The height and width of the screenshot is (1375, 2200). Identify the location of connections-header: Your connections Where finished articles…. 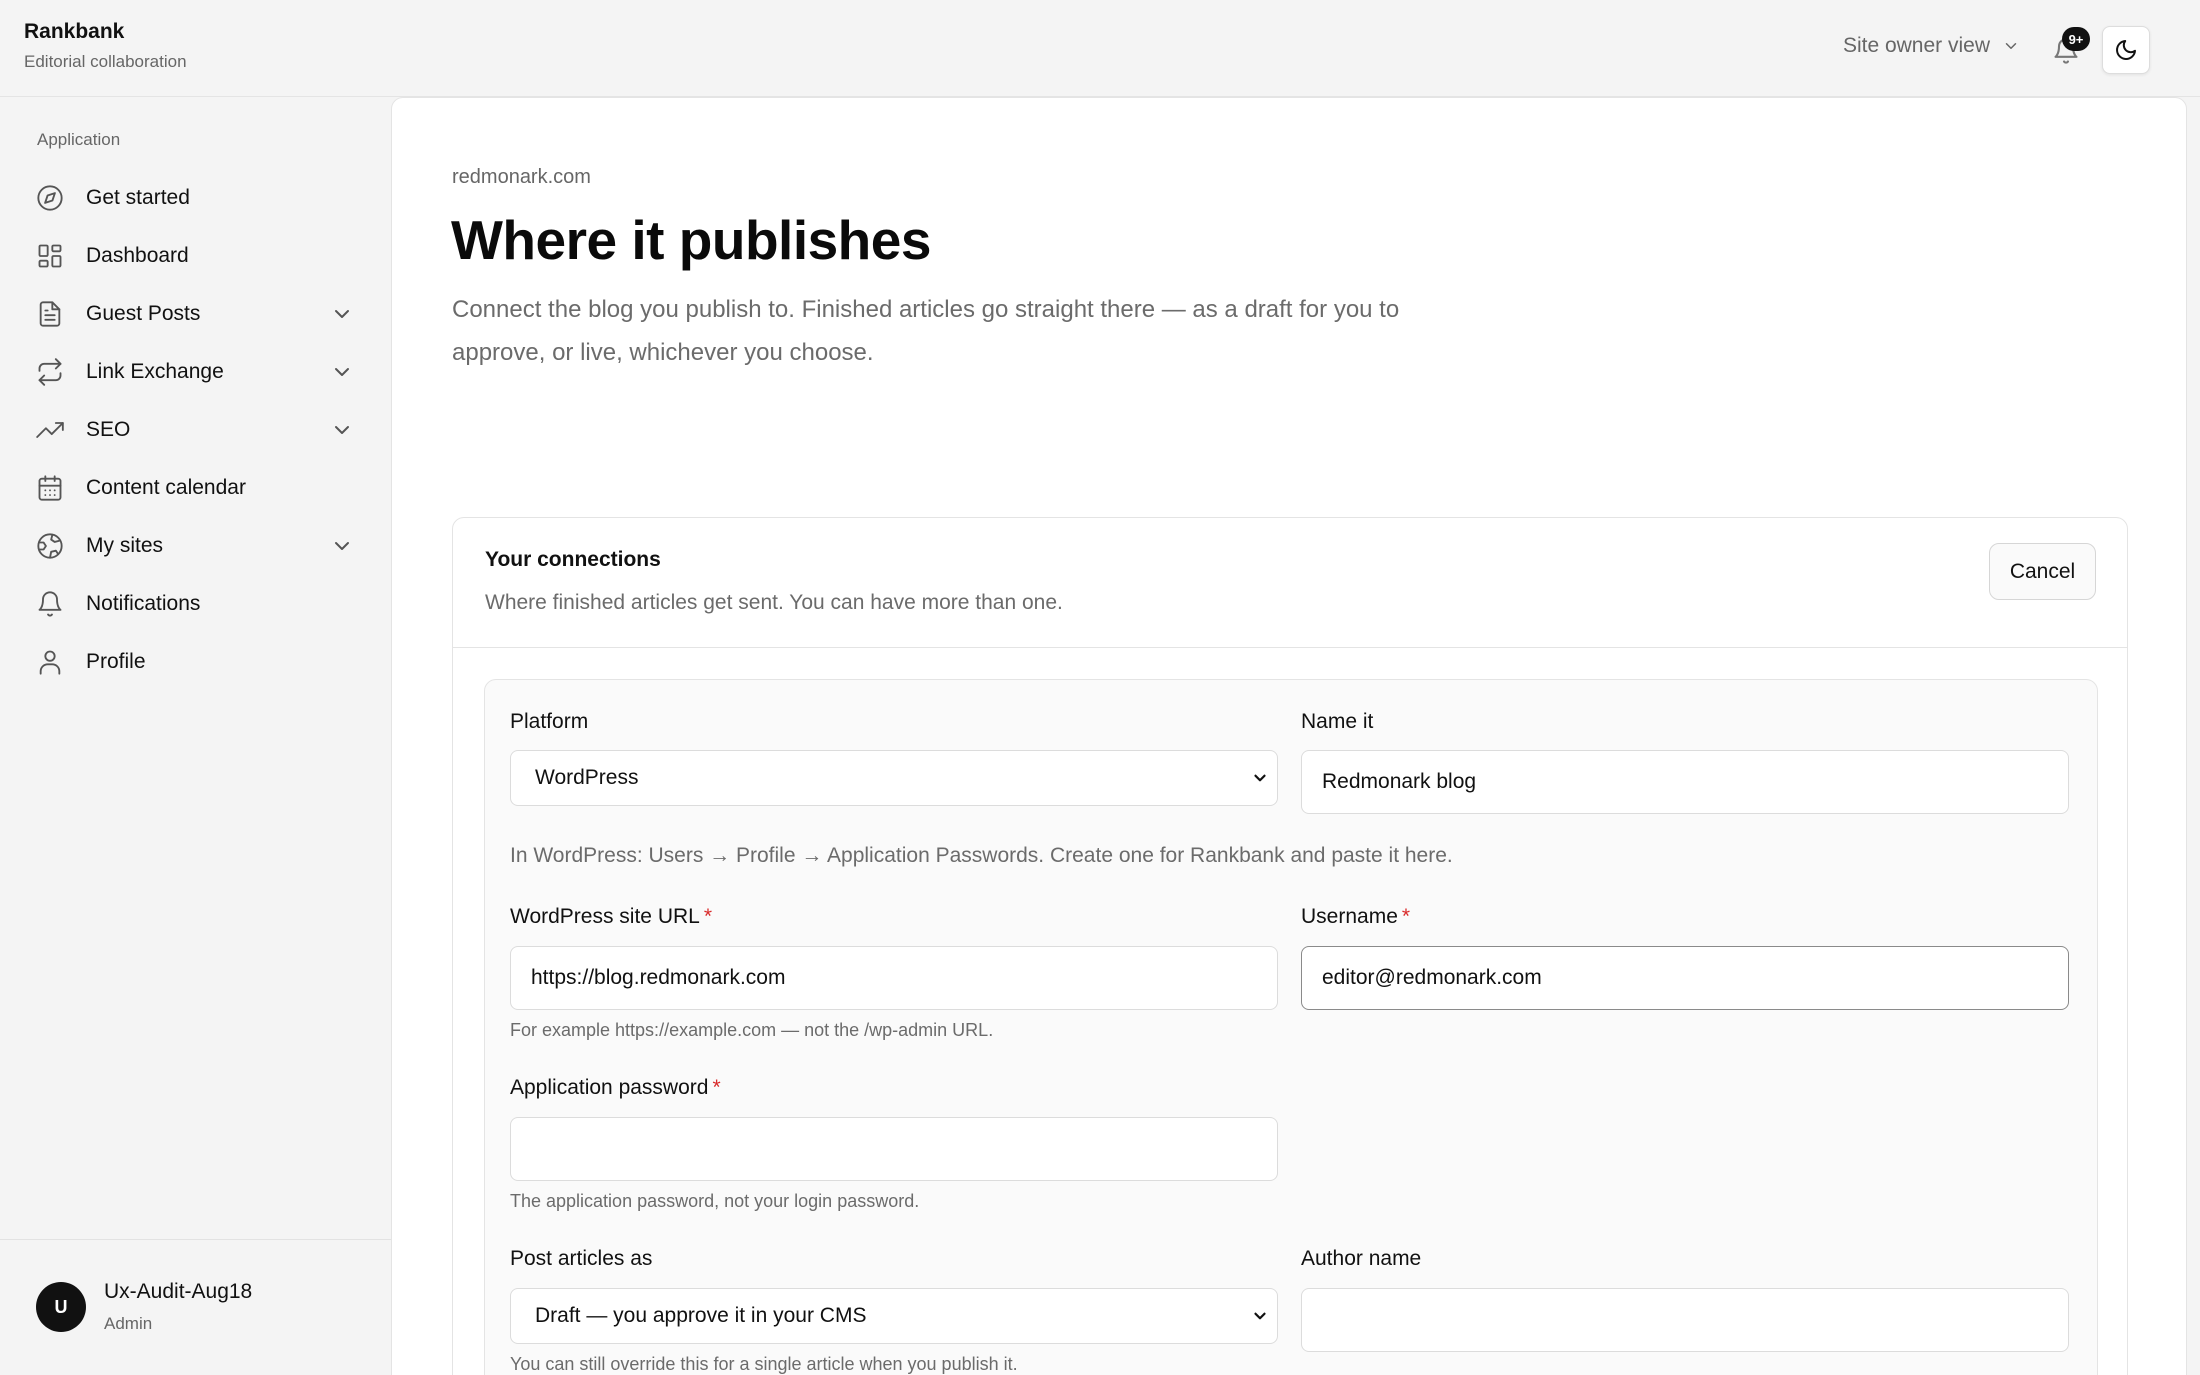
(1290, 583).